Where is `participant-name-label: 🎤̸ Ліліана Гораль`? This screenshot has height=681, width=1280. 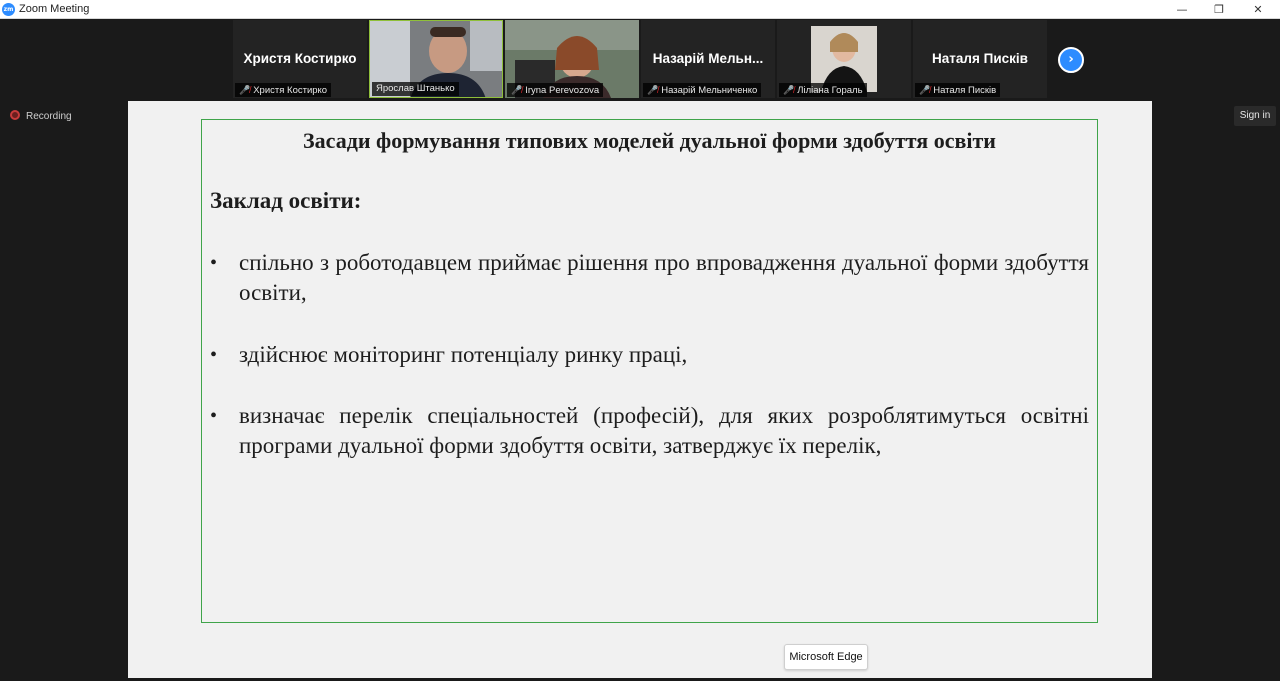 participant-name-label: 🎤̸ Ліліана Гораль is located at coordinates (823, 90).